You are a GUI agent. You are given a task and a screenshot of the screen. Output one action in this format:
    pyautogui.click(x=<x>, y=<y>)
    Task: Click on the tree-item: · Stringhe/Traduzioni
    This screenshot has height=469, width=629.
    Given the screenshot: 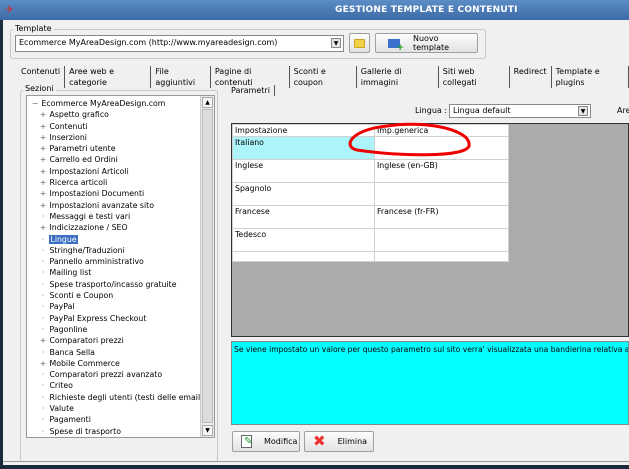 What is the action you would take?
    pyautogui.click(x=122, y=250)
    